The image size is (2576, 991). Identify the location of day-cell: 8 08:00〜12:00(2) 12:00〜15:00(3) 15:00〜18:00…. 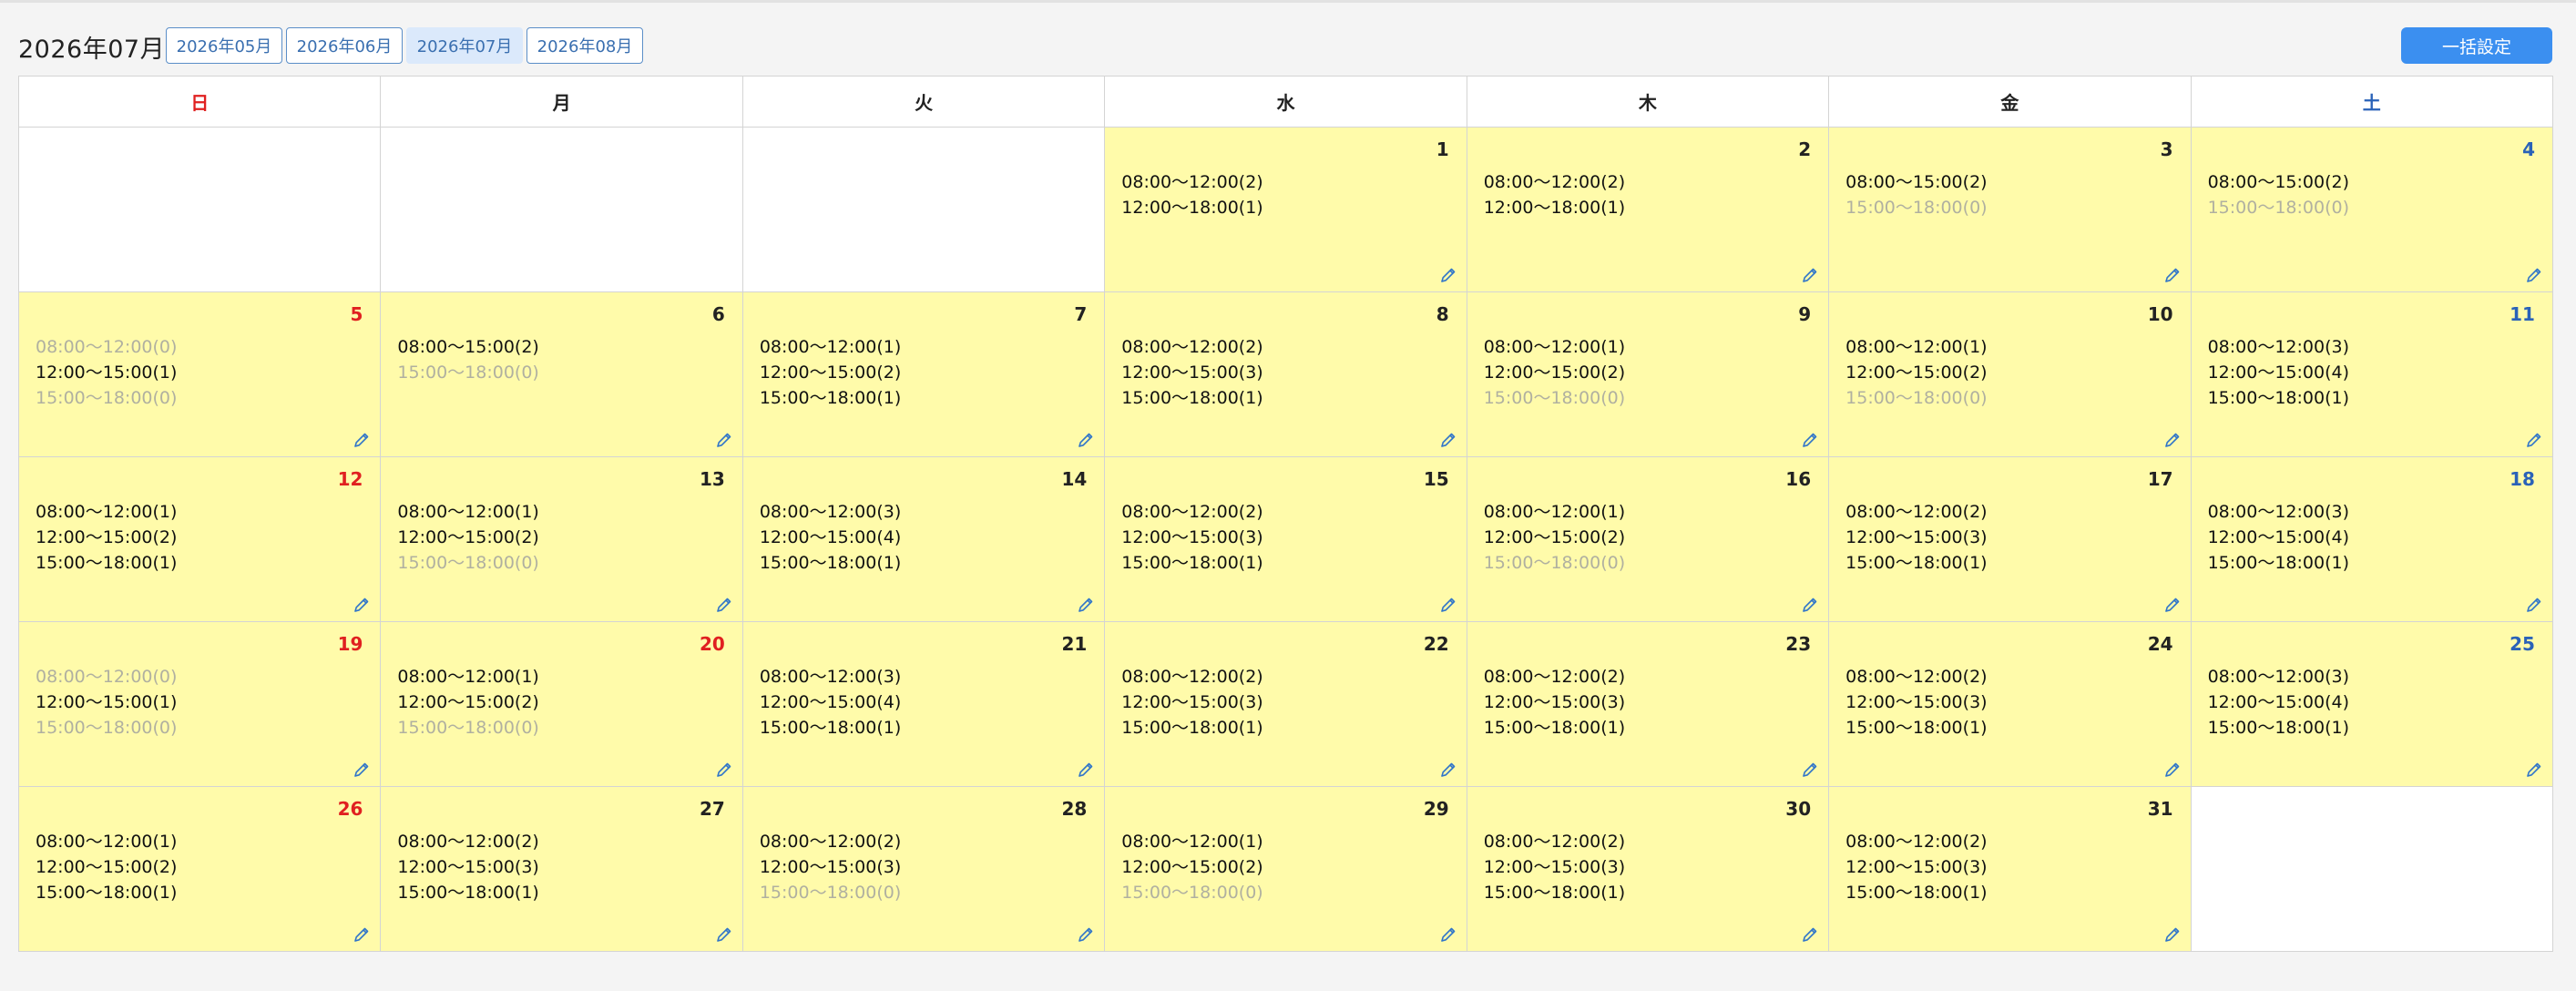
(1286, 374).